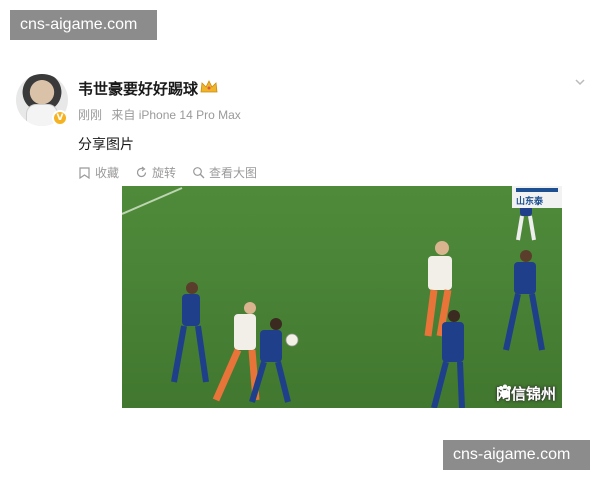 The width and height of the screenshot is (600, 480). What do you see at coordinates (516, 455) in the screenshot?
I see `site-watermark-bottom: cns-aigame.com` at bounding box center [516, 455].